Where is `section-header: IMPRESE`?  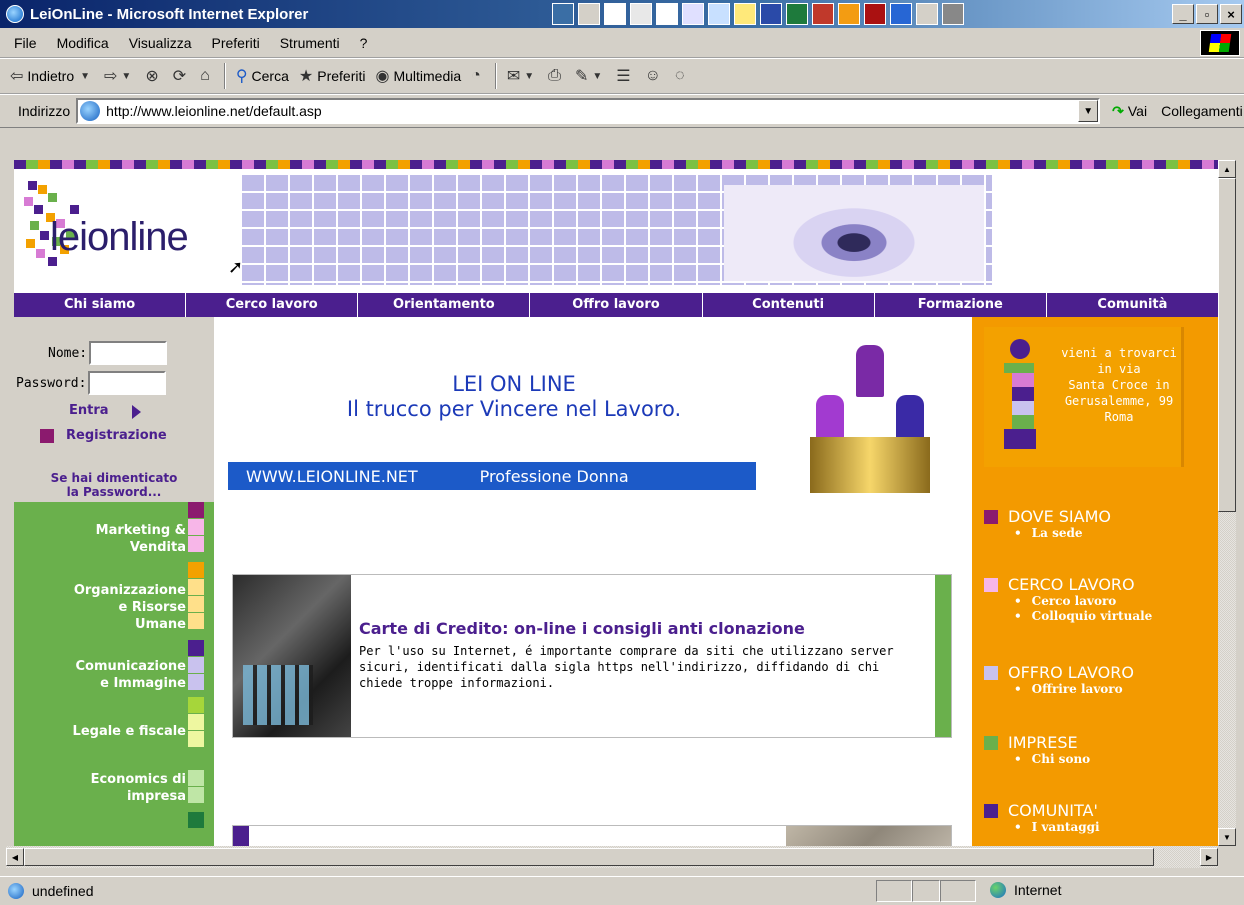
section-header: IMPRESE is located at coordinates (1037, 742).